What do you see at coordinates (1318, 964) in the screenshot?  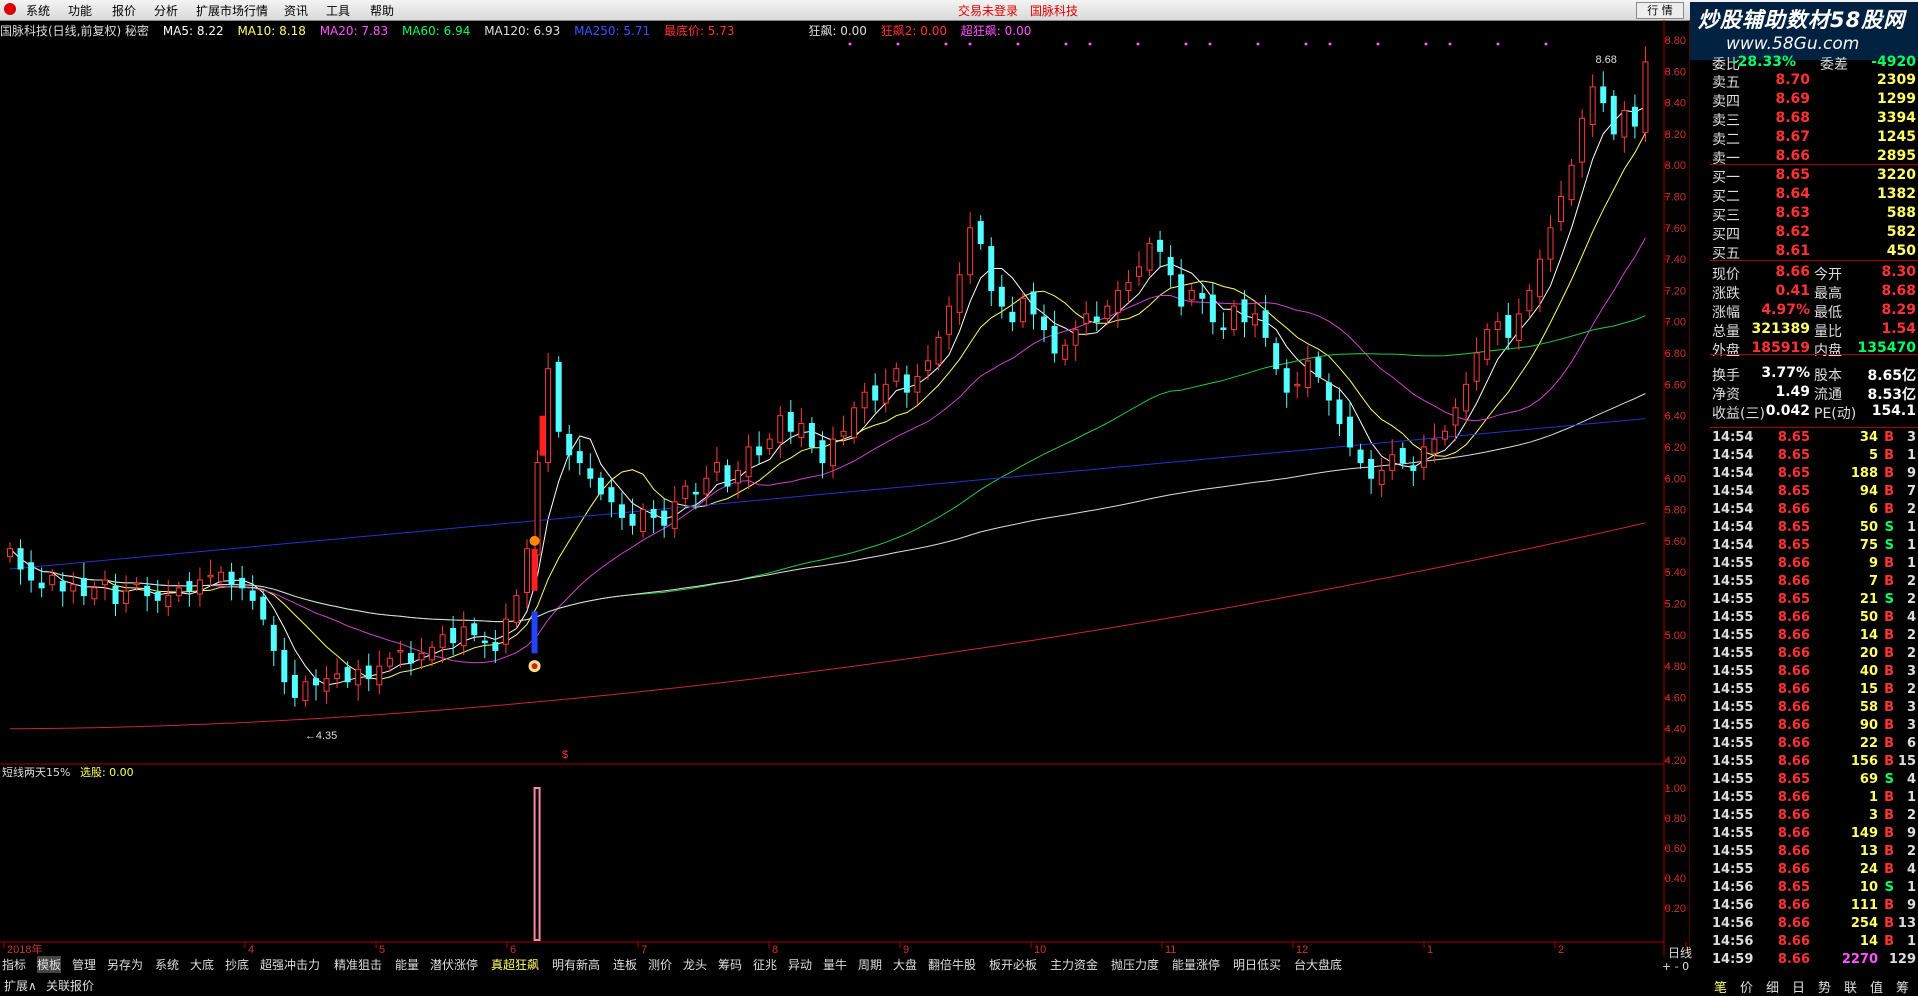 I see `indicator-tab: 台大盘底` at bounding box center [1318, 964].